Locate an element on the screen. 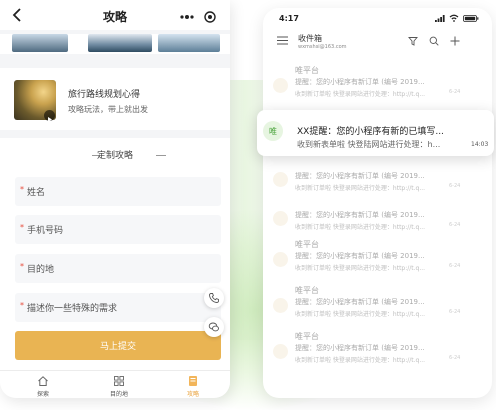  signal-icon is located at coordinates (440, 18).